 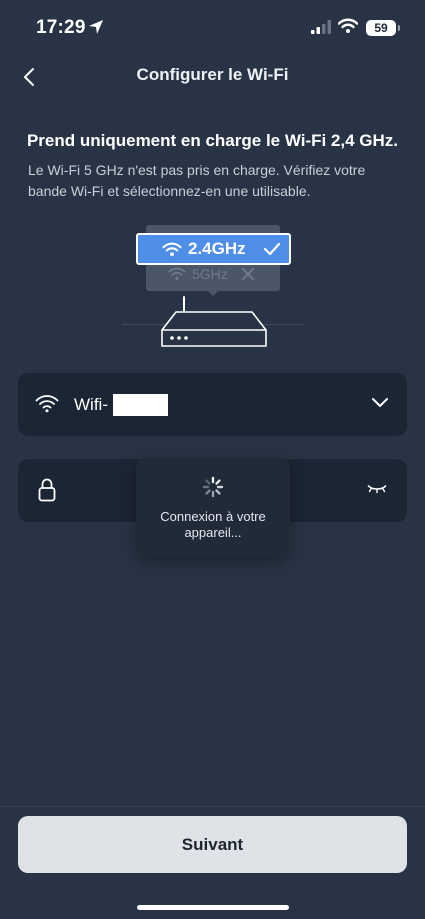 What do you see at coordinates (381, 28) in the screenshot?
I see `battery-icon: 59` at bounding box center [381, 28].